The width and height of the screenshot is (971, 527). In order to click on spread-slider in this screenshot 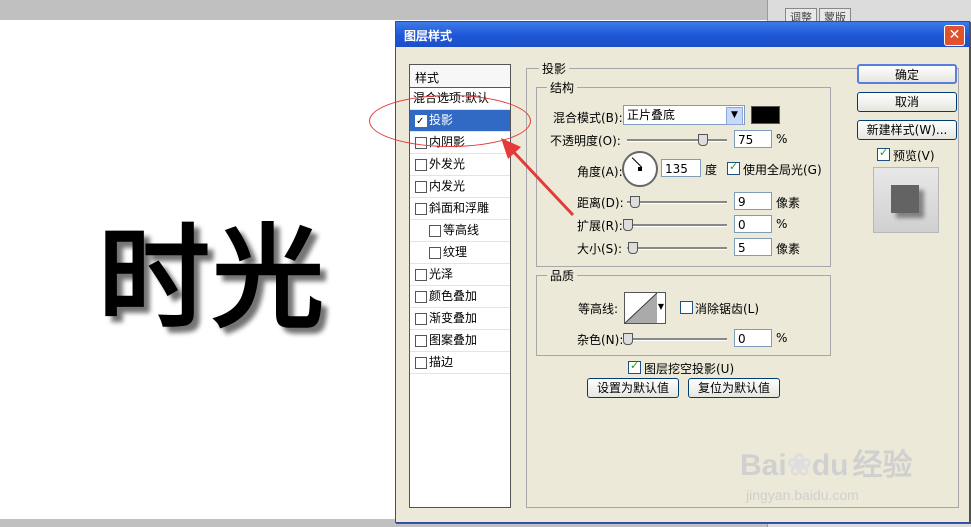, I will do `click(677, 225)`.